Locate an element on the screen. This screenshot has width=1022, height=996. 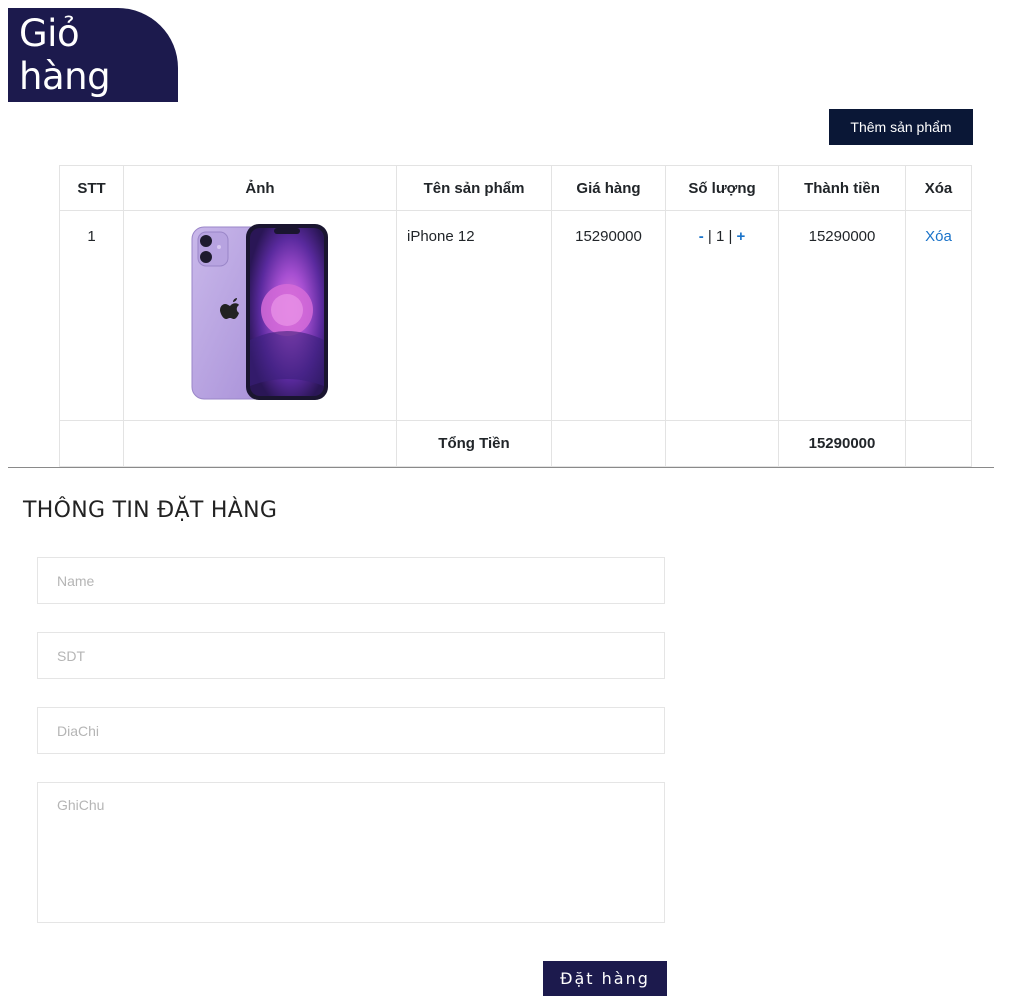
cell-quantity: - | 1 | + is located at coordinates (722, 315).